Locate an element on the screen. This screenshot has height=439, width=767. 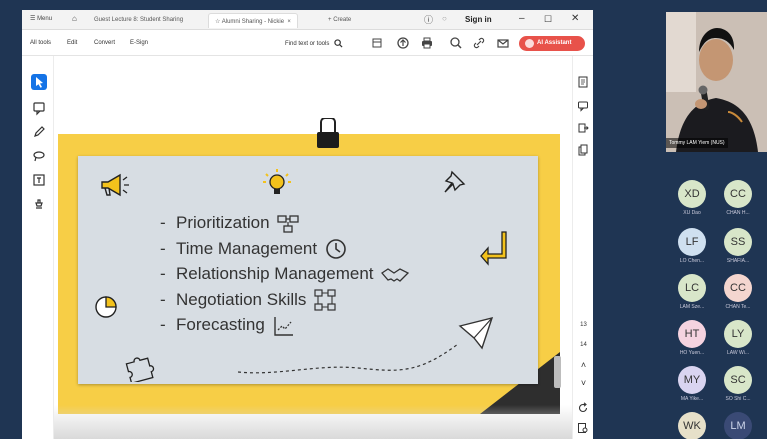
page-up-icon: ˄ is located at coordinates (583, 365).